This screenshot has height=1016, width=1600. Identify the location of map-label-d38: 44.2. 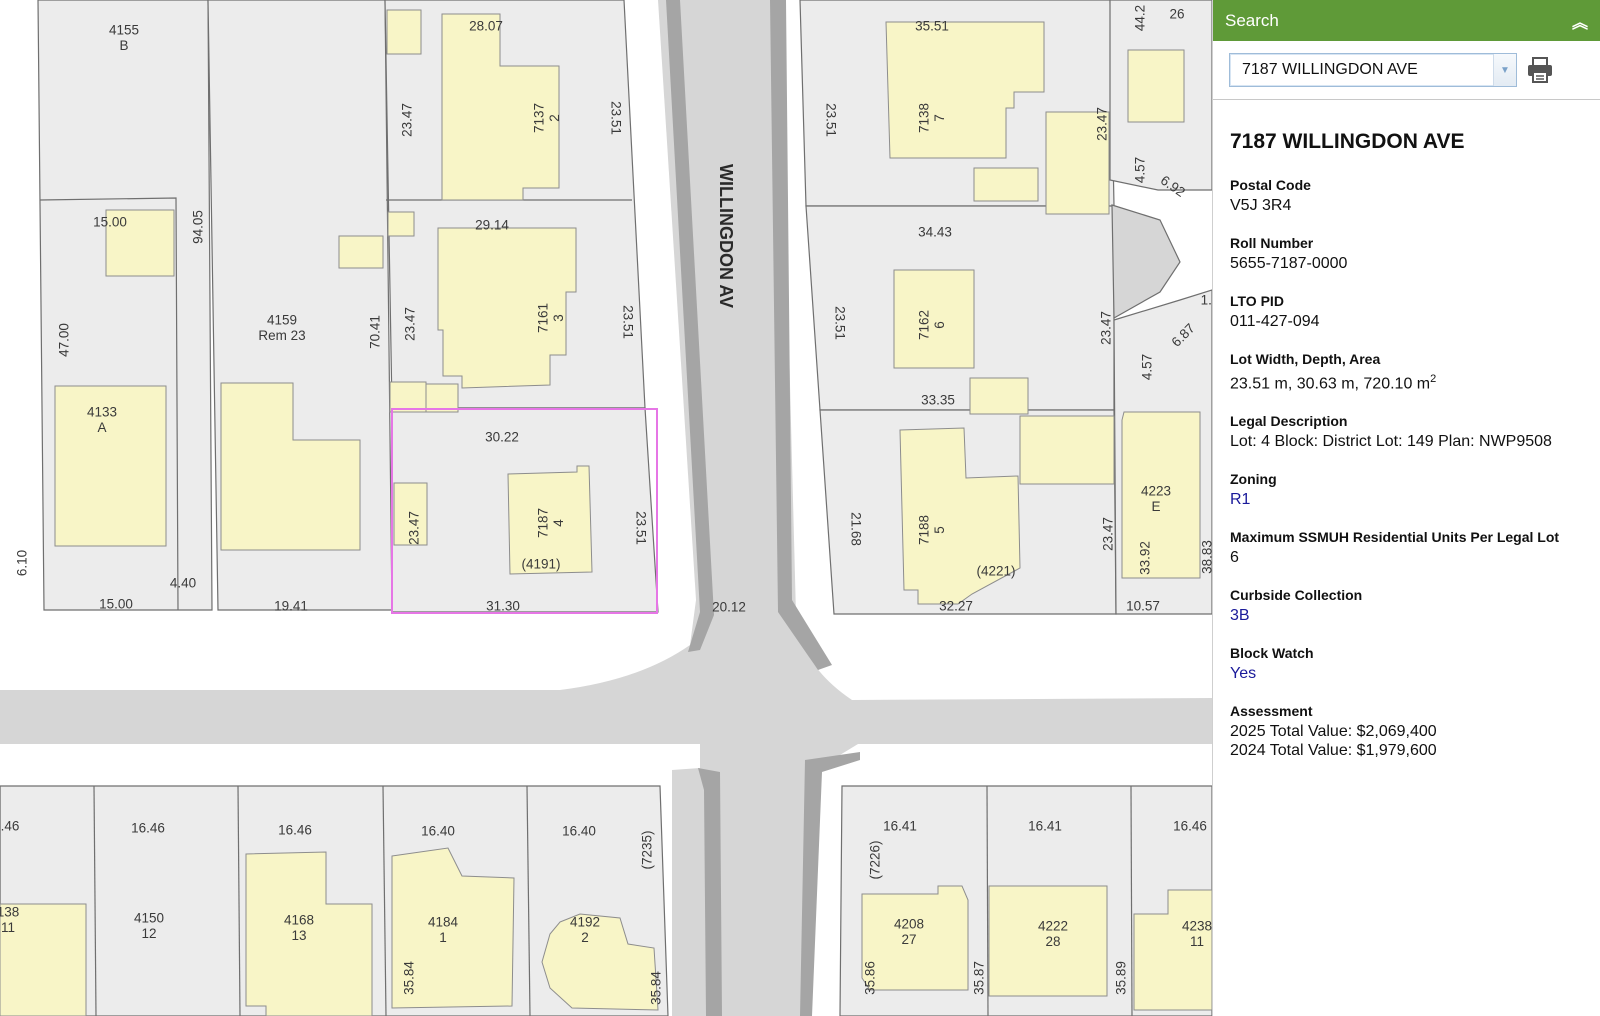
(1140, 18).